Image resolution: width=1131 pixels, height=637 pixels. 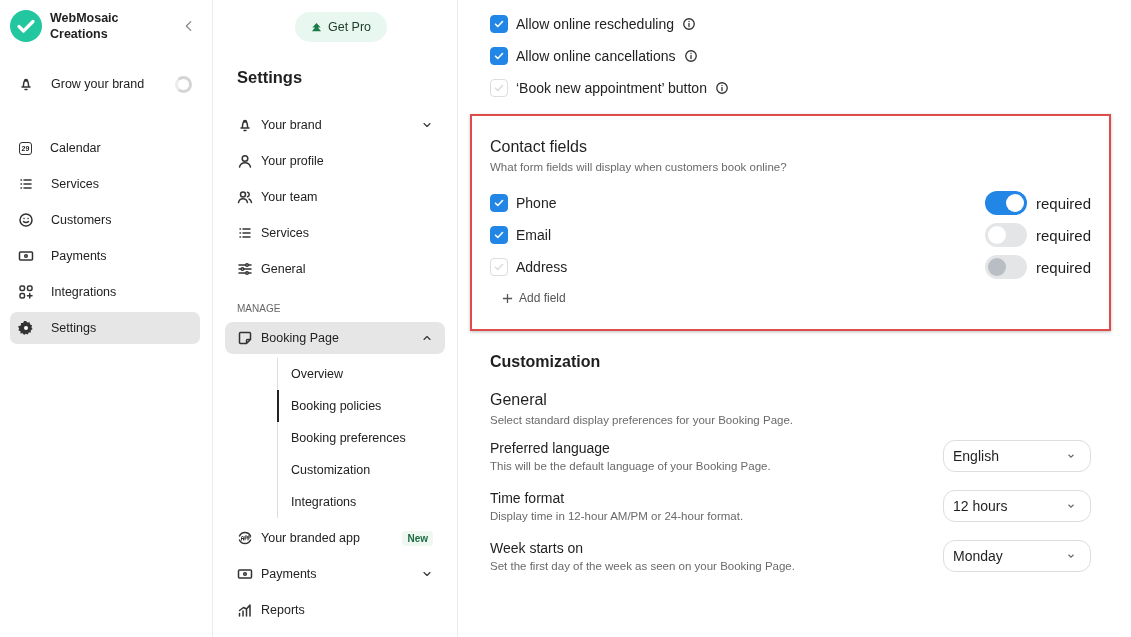 I want to click on dropdown: English, so click(x=1017, y=456).